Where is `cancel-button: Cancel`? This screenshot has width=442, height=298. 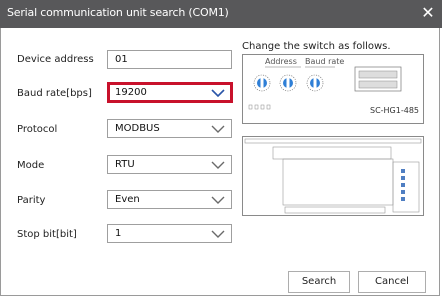 cancel-button: Cancel is located at coordinates (392, 282).